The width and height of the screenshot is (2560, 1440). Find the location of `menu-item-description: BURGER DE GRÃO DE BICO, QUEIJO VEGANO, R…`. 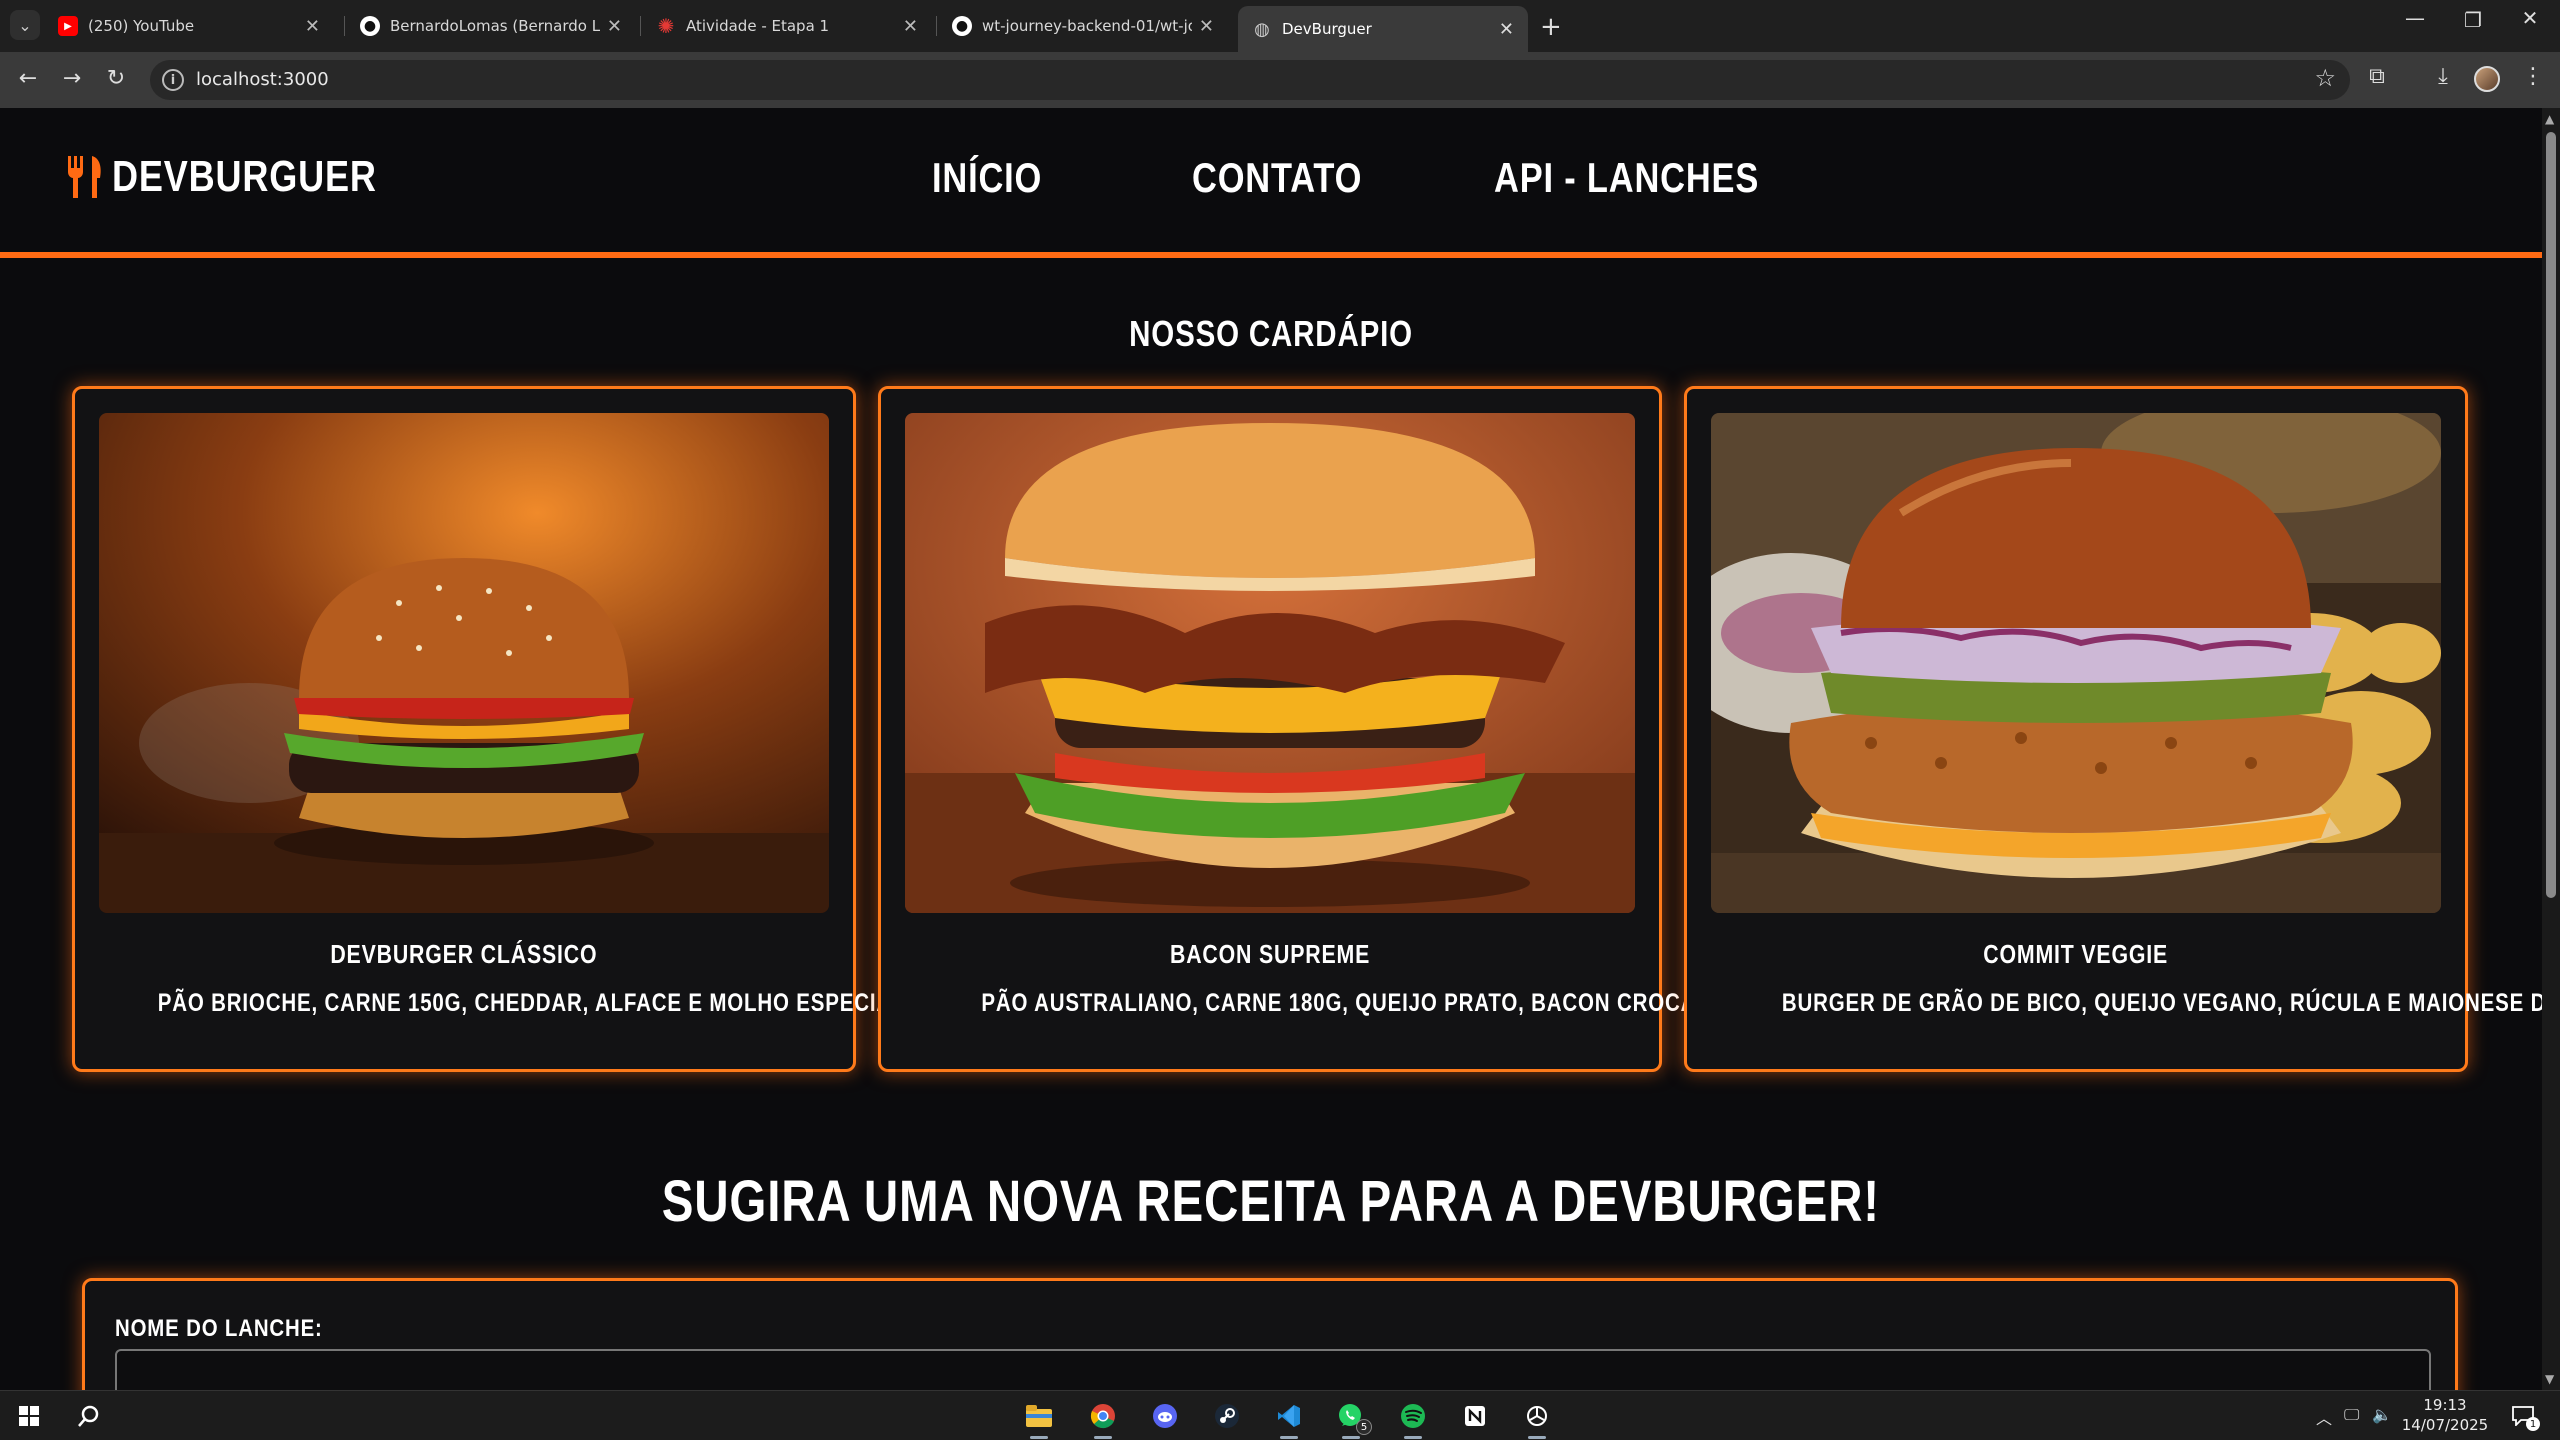

menu-item-description: BURGER DE GRÃO DE BICO, QUEIJO VEGANO, R… is located at coordinates (2161, 1003).